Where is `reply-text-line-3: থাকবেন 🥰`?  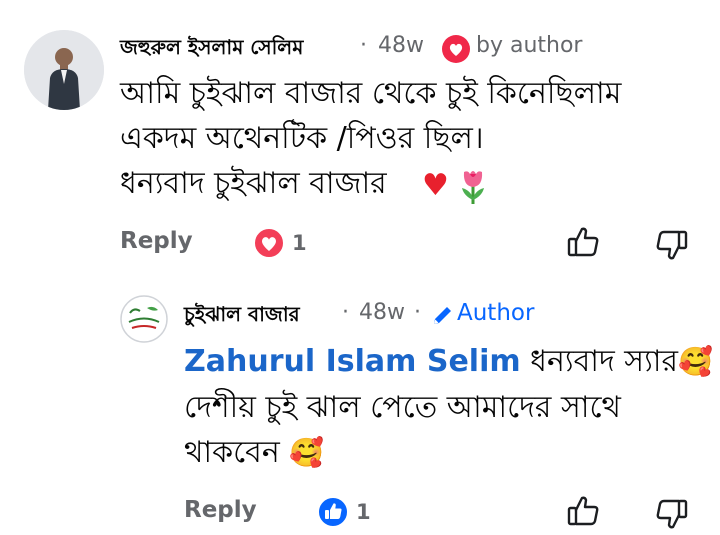 reply-text-line-3: থাকবেন 🥰 is located at coordinates (254, 453).